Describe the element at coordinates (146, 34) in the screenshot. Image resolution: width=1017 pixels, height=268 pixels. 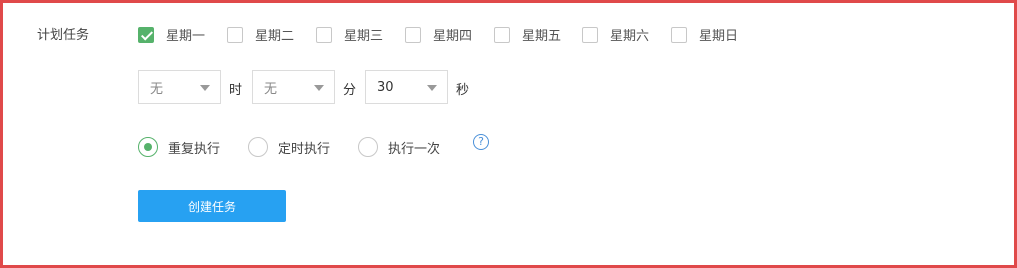
I see `checkbox-checked-icon` at that location.